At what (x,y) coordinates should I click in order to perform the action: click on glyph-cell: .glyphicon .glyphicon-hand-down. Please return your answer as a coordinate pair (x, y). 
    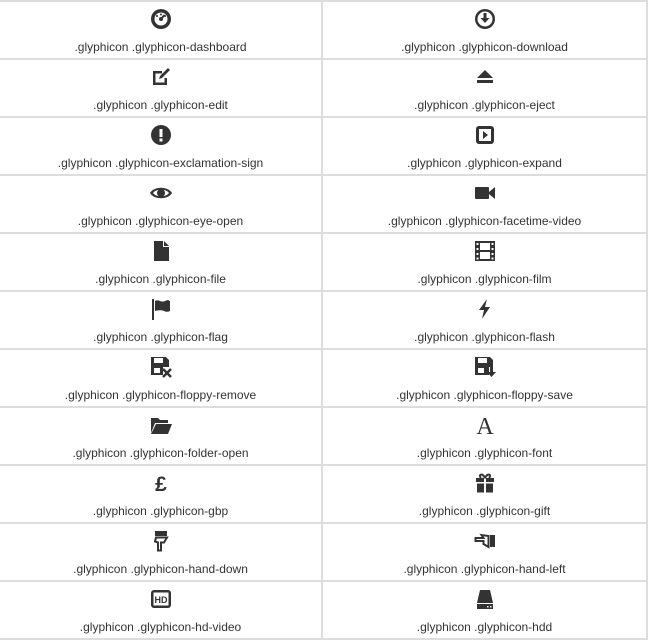
    Looking at the image, I should click on (160, 553).